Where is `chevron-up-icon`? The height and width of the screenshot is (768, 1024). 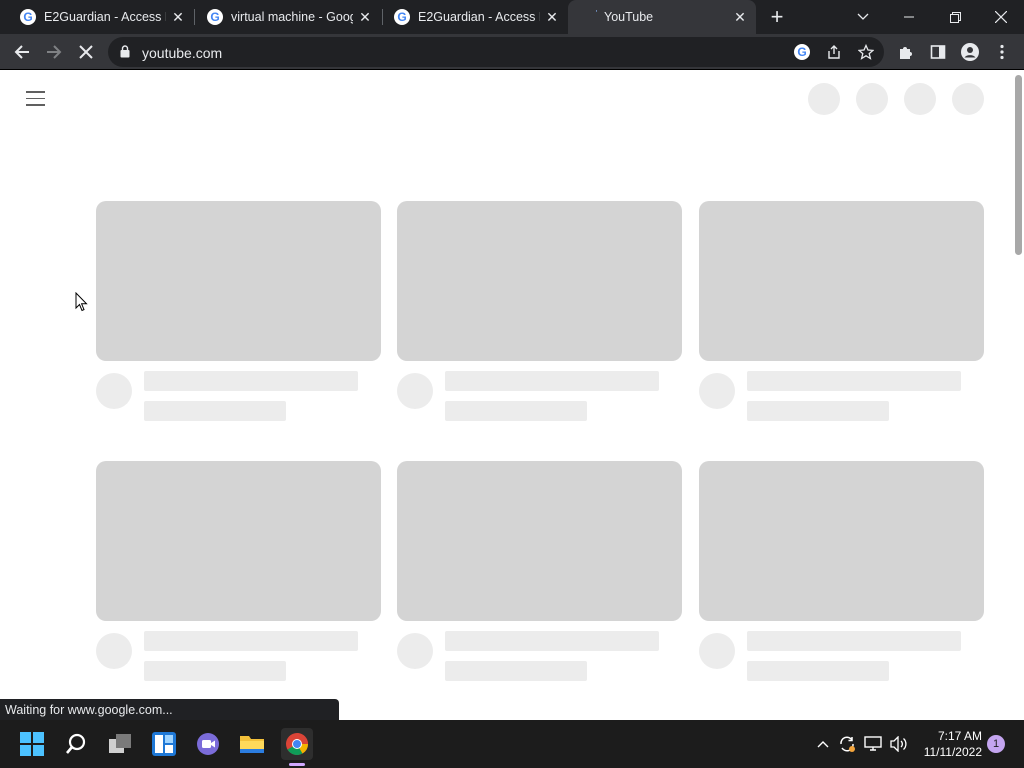
chevron-up-icon is located at coordinates (823, 744).